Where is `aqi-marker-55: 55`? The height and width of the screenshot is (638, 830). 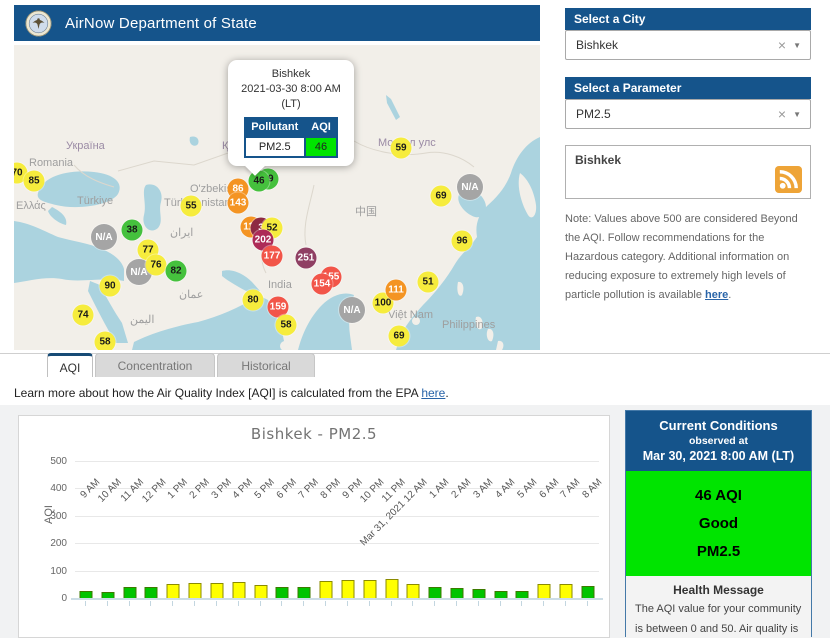 aqi-marker-55: 55 is located at coordinates (191, 206).